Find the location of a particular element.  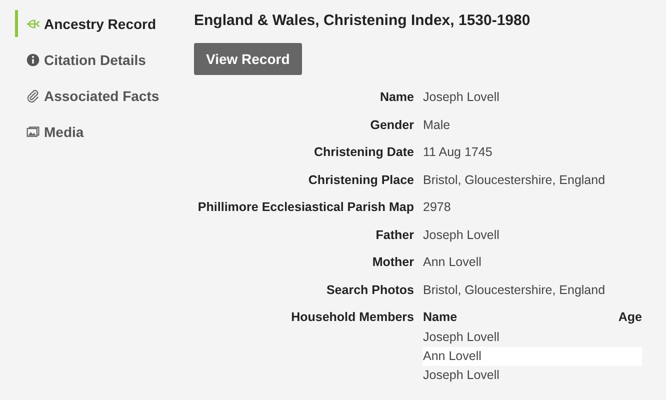

view-record-button: View Record is located at coordinates (248, 59).